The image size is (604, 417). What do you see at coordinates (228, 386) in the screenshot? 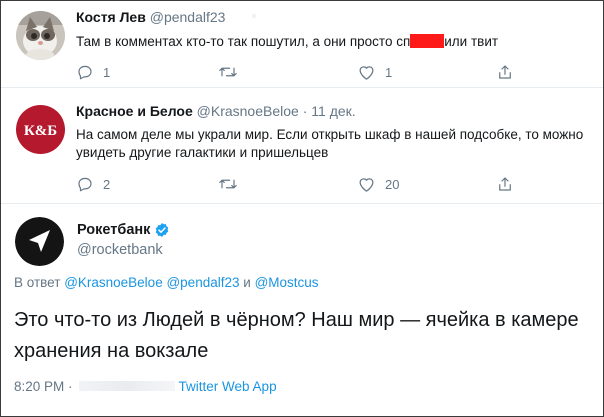
I see `tweet-source-link: Twitter Web App` at bounding box center [228, 386].